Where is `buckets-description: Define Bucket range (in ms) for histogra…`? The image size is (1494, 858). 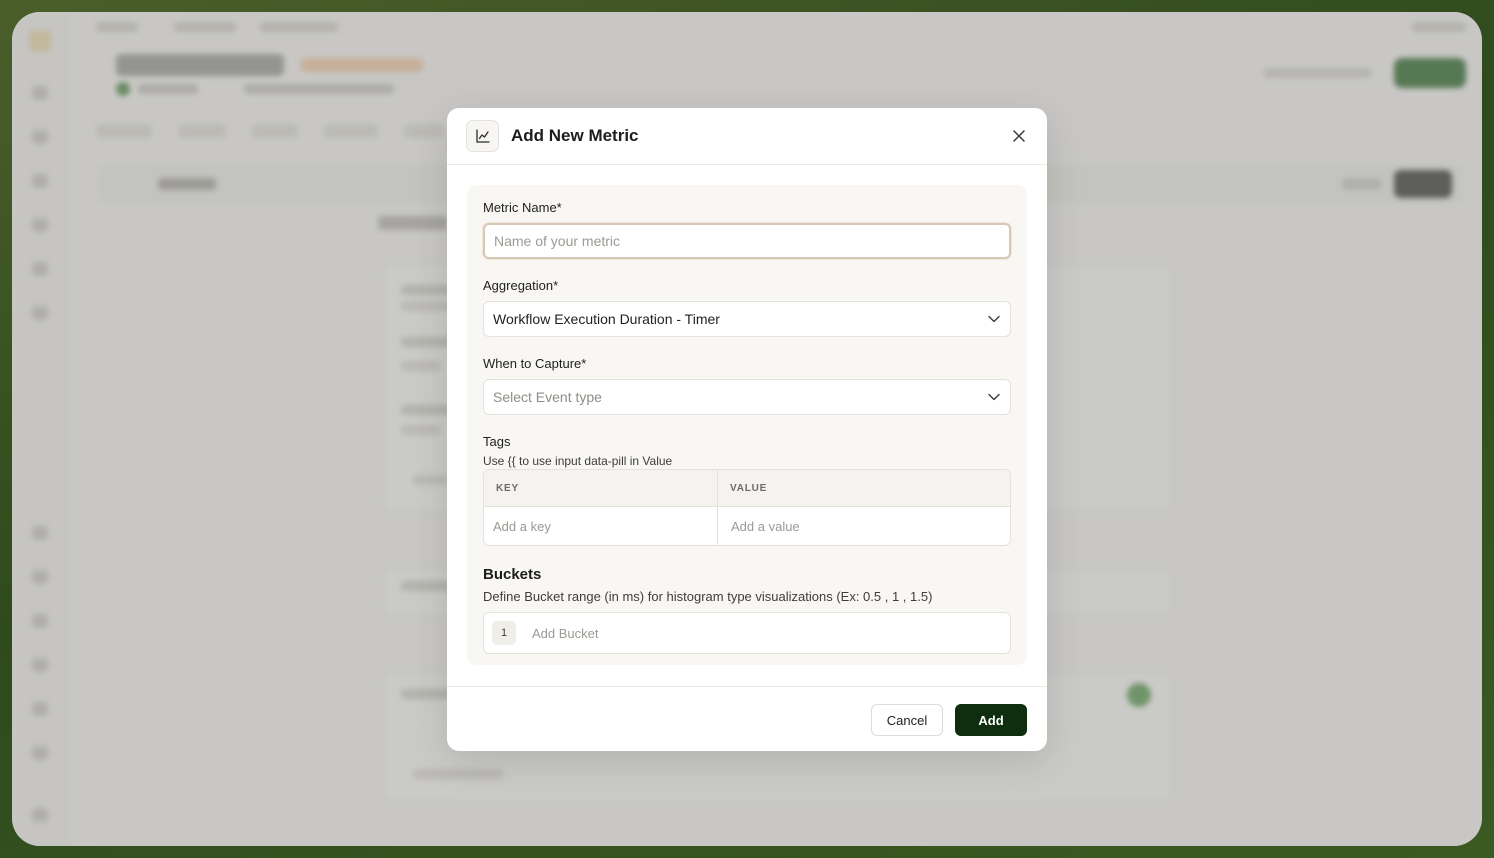 buckets-description: Define Bucket range (in ms) for histogra… is located at coordinates (708, 596).